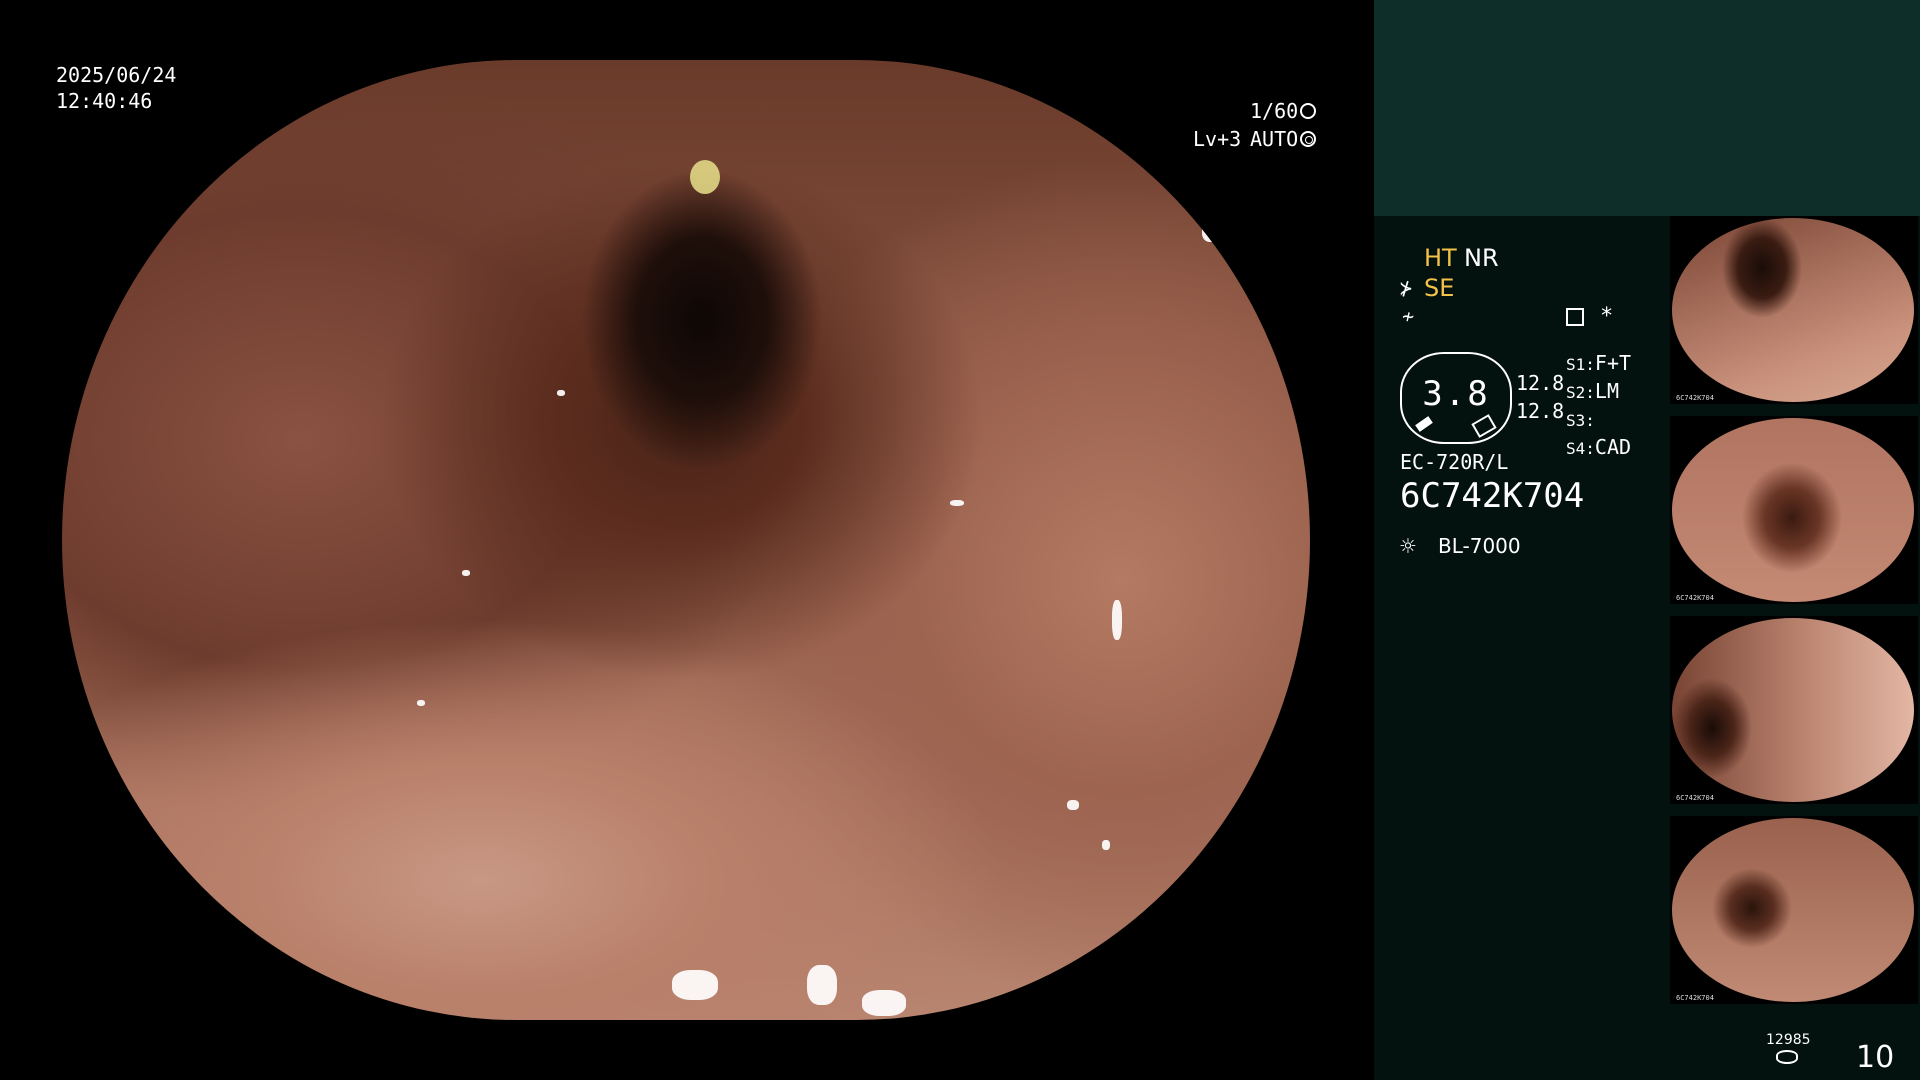  What do you see at coordinates (1308, 111) in the screenshot?
I see `aperture-icon` at bounding box center [1308, 111].